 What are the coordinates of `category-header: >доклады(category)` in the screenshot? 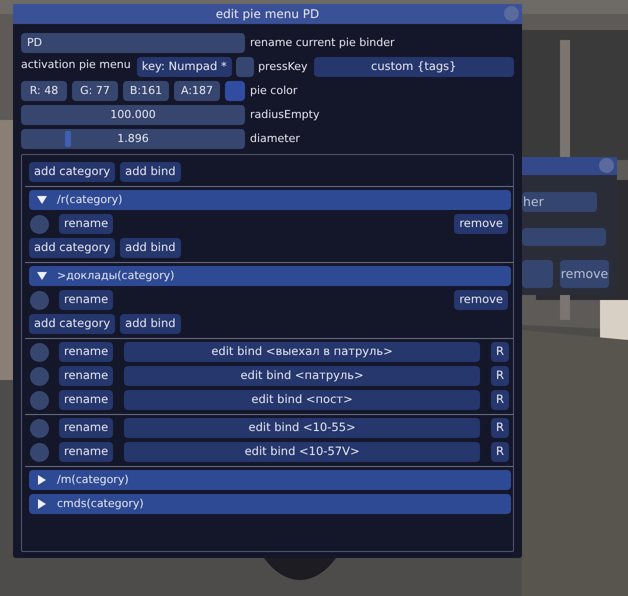 It's located at (270, 276).